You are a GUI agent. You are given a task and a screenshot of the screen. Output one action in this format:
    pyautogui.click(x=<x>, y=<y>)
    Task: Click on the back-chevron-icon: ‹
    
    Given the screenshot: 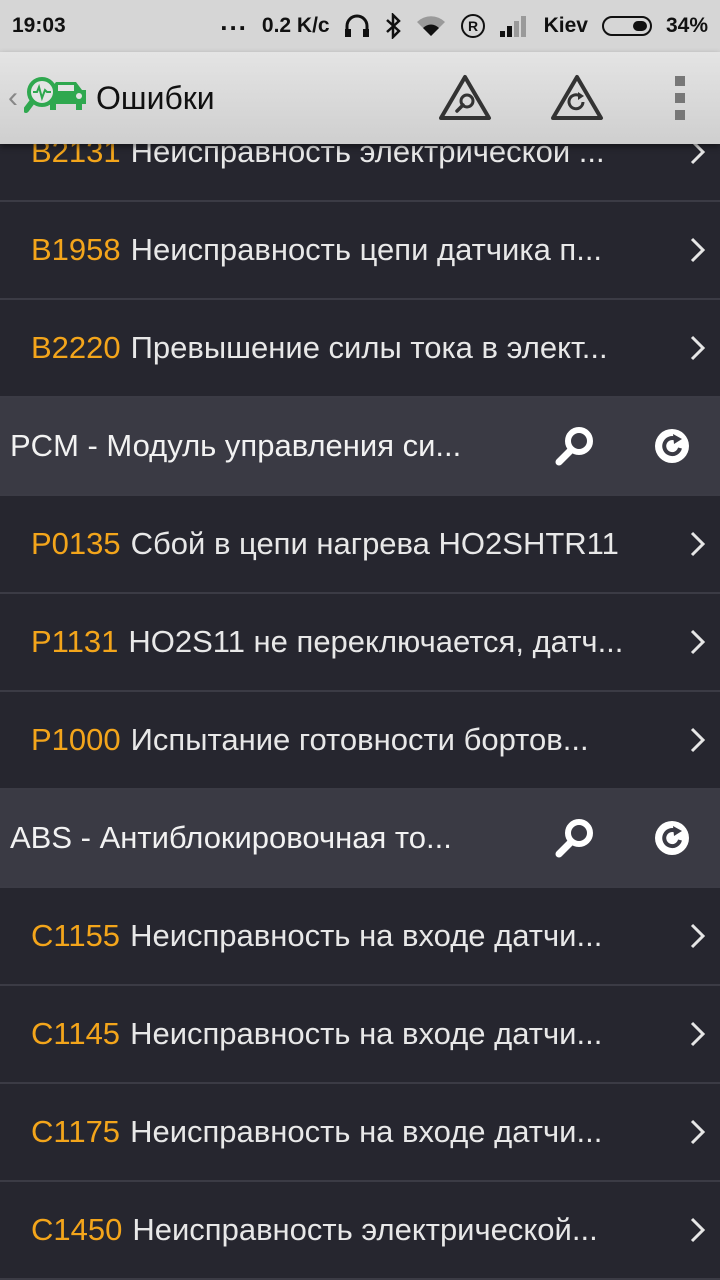 What is the action you would take?
    pyautogui.click(x=16, y=98)
    